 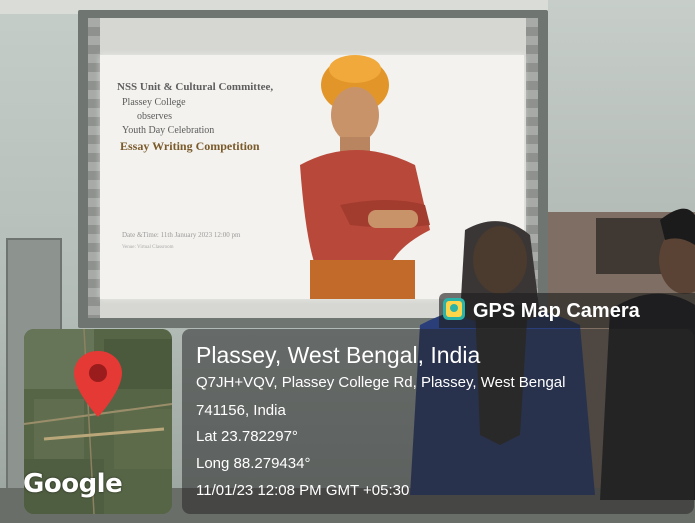 What do you see at coordinates (241, 410) in the screenshot?
I see `address-line-2: 741156, India` at bounding box center [241, 410].